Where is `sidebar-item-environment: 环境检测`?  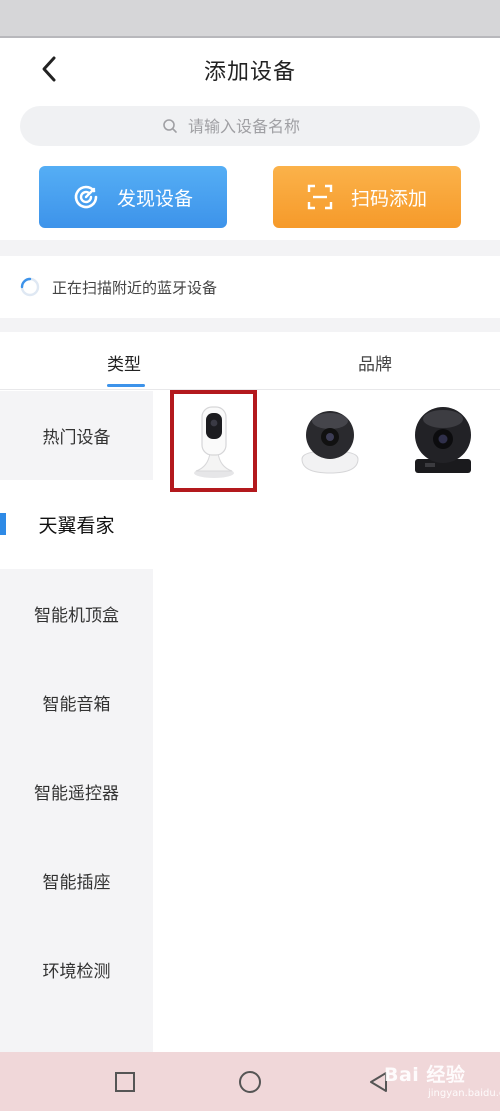
sidebar-item-environment: 环境检测 is located at coordinates (76, 969).